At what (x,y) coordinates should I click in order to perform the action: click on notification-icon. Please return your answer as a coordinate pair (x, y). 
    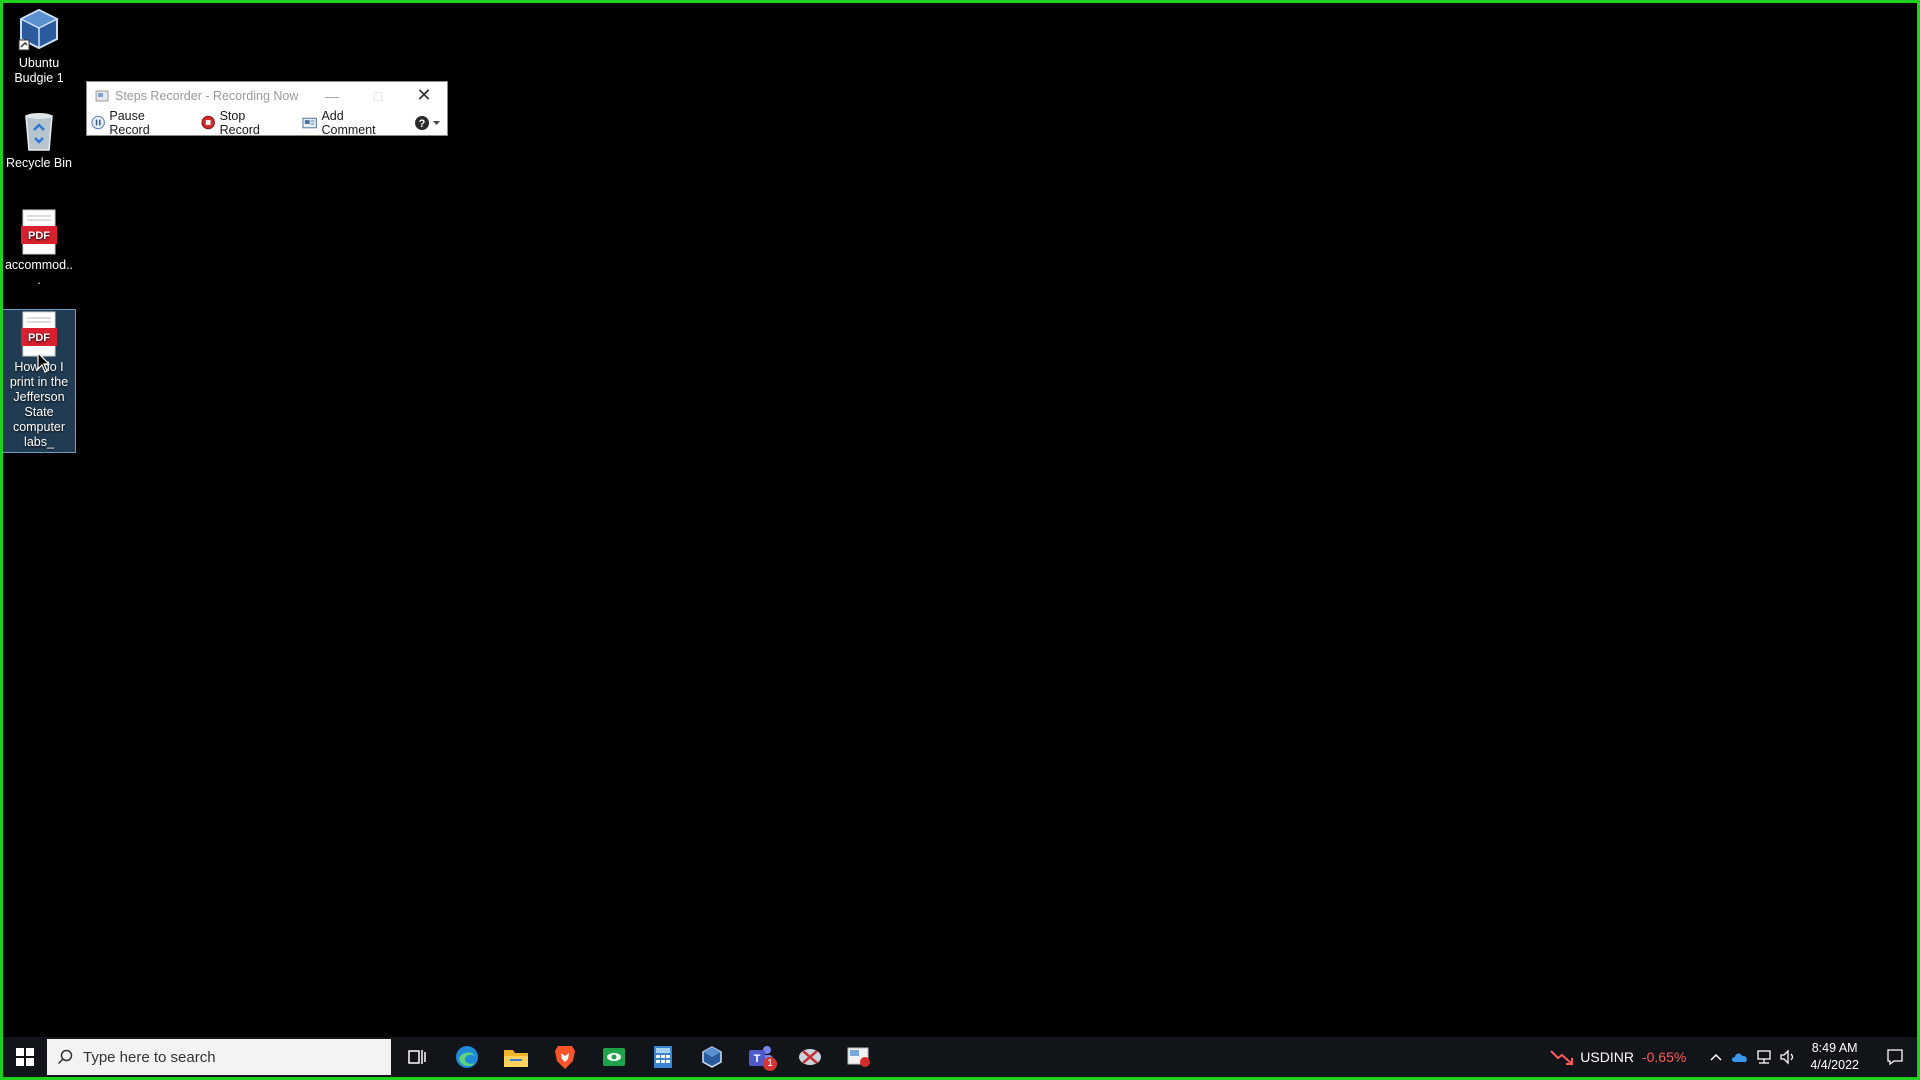
    Looking at the image, I should click on (1895, 1057).